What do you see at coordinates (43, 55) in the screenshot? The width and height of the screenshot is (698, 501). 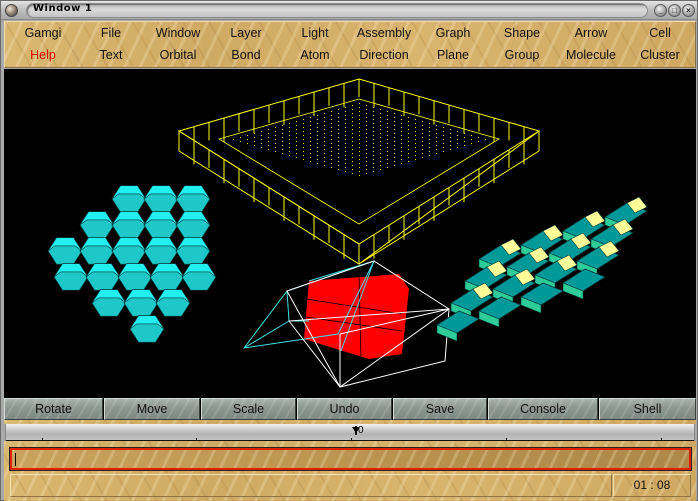 I see `menu-help: Help` at bounding box center [43, 55].